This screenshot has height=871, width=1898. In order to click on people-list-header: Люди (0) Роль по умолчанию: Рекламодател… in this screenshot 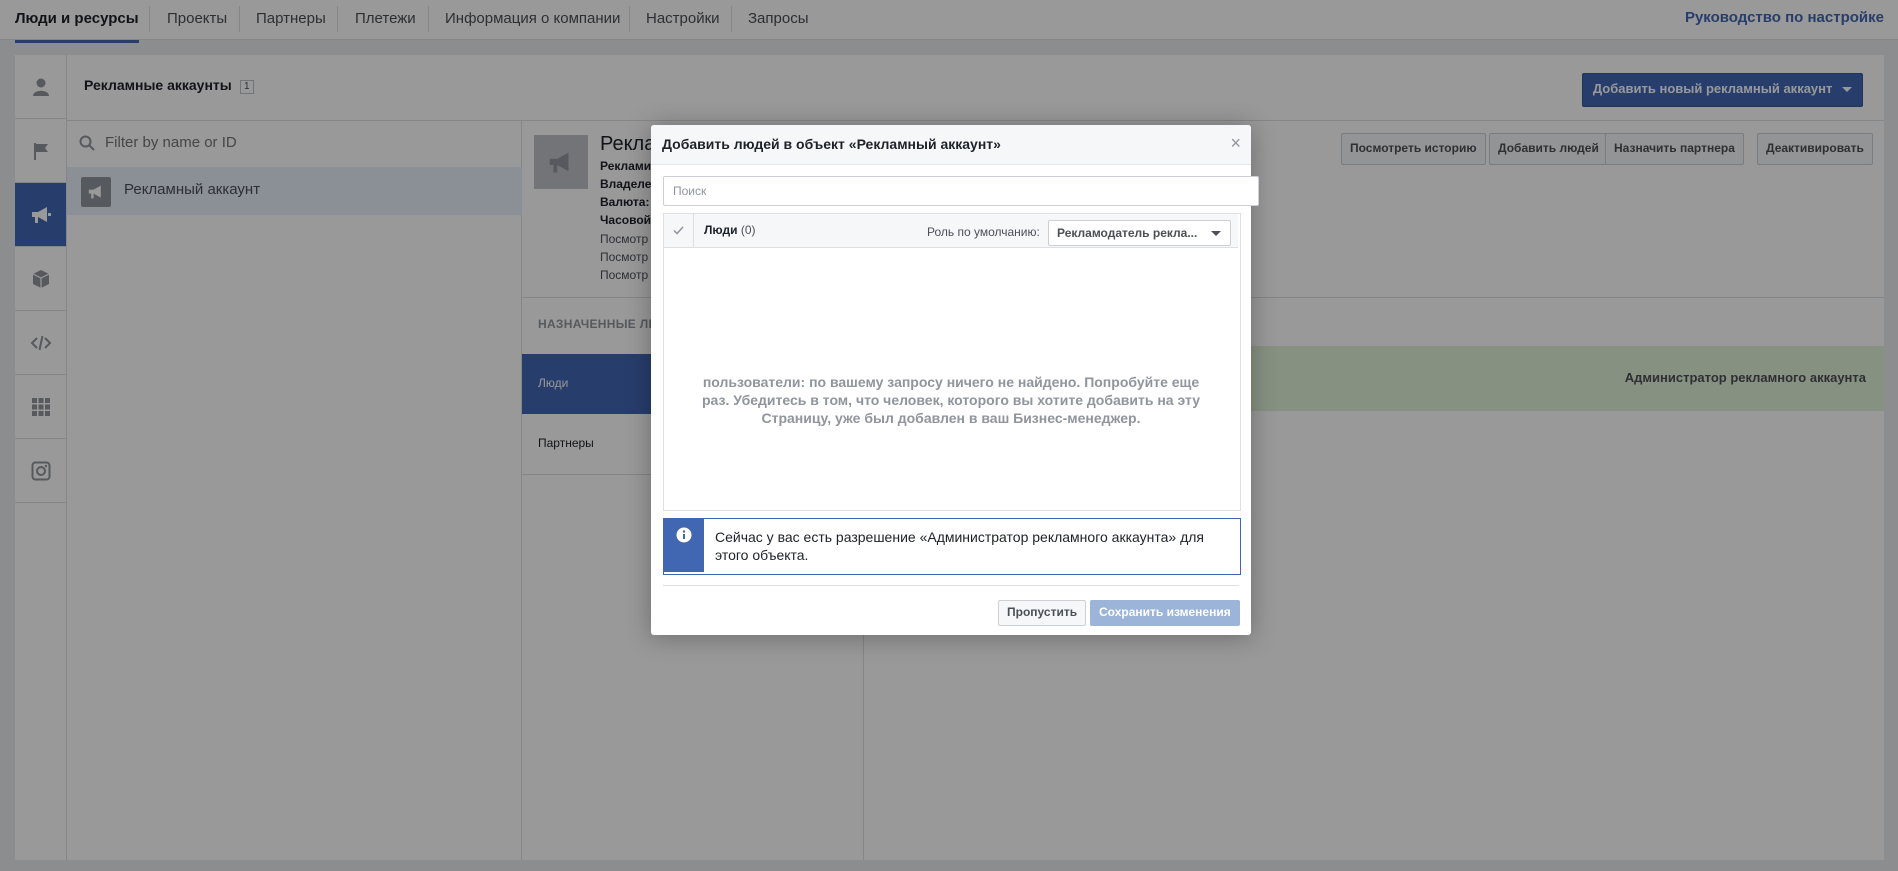, I will do `click(951, 231)`.